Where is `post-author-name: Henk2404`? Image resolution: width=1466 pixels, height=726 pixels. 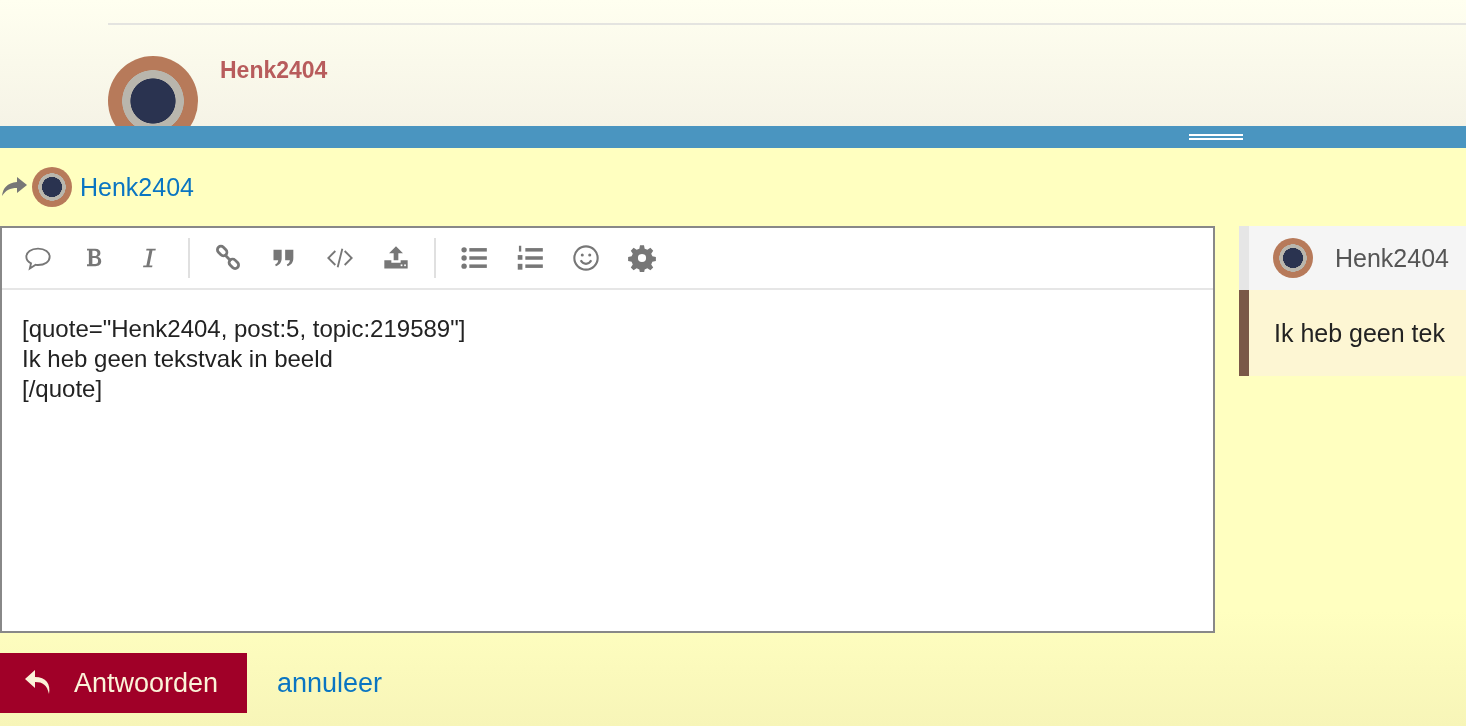 post-author-name: Henk2404 is located at coordinates (274, 91).